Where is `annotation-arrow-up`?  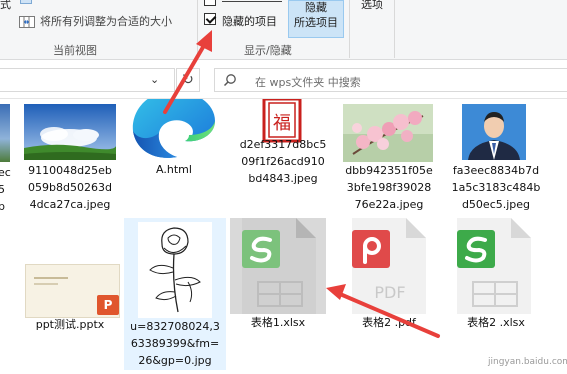
annotation-arrow-up is located at coordinates (187, 72).